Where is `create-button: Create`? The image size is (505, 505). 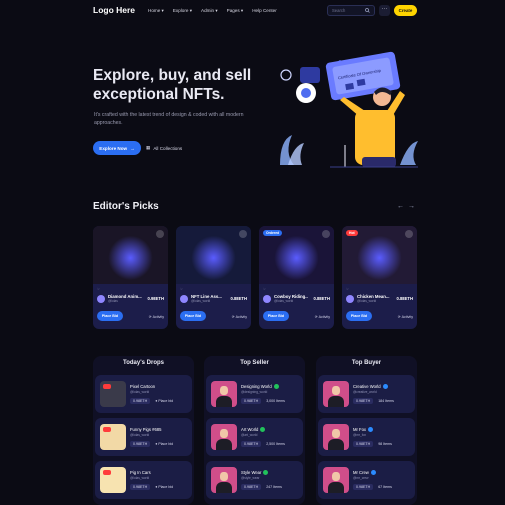 create-button: Create is located at coordinates (405, 10).